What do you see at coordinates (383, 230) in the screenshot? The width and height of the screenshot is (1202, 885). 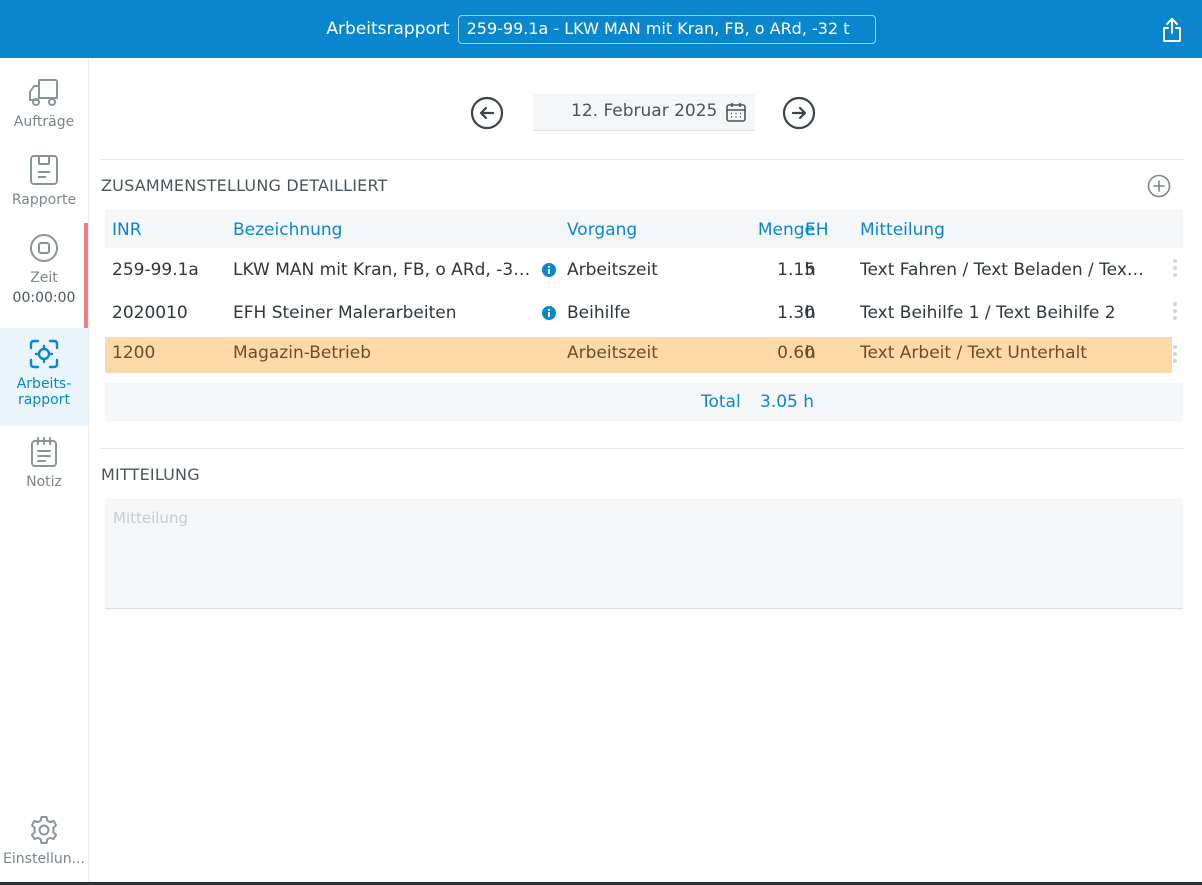 I see `header-bezeichnung: Bezeichnung` at bounding box center [383, 230].